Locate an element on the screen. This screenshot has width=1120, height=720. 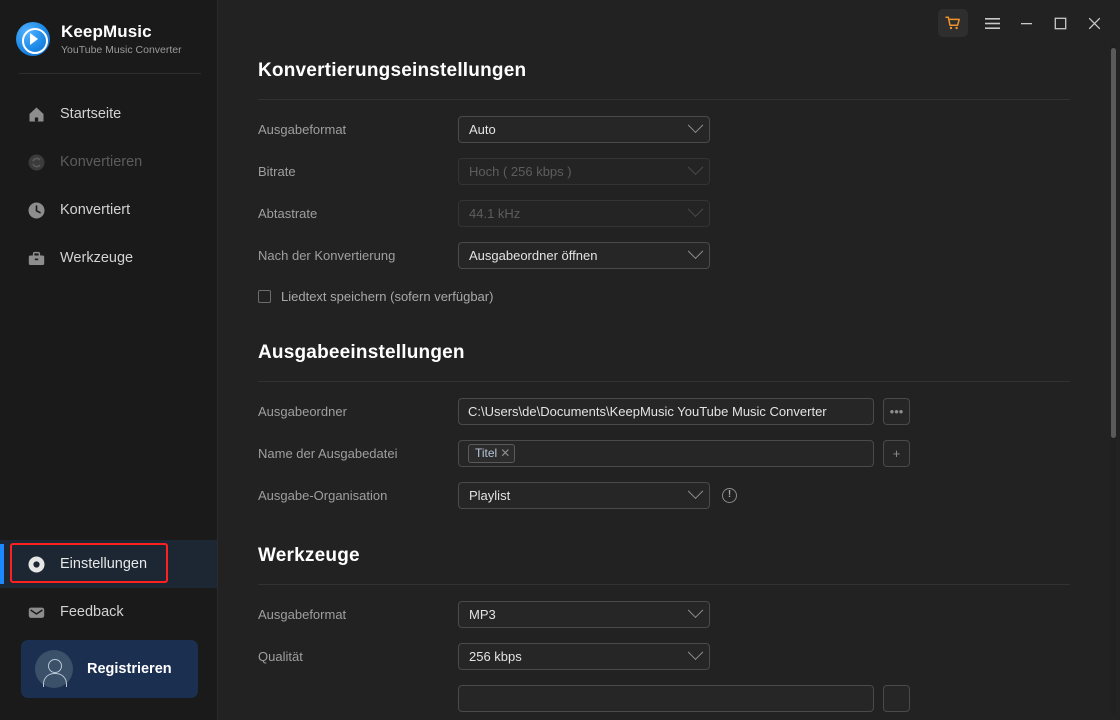
section-title: Ausgabeeinstellungen is located at coordinates (361, 352).